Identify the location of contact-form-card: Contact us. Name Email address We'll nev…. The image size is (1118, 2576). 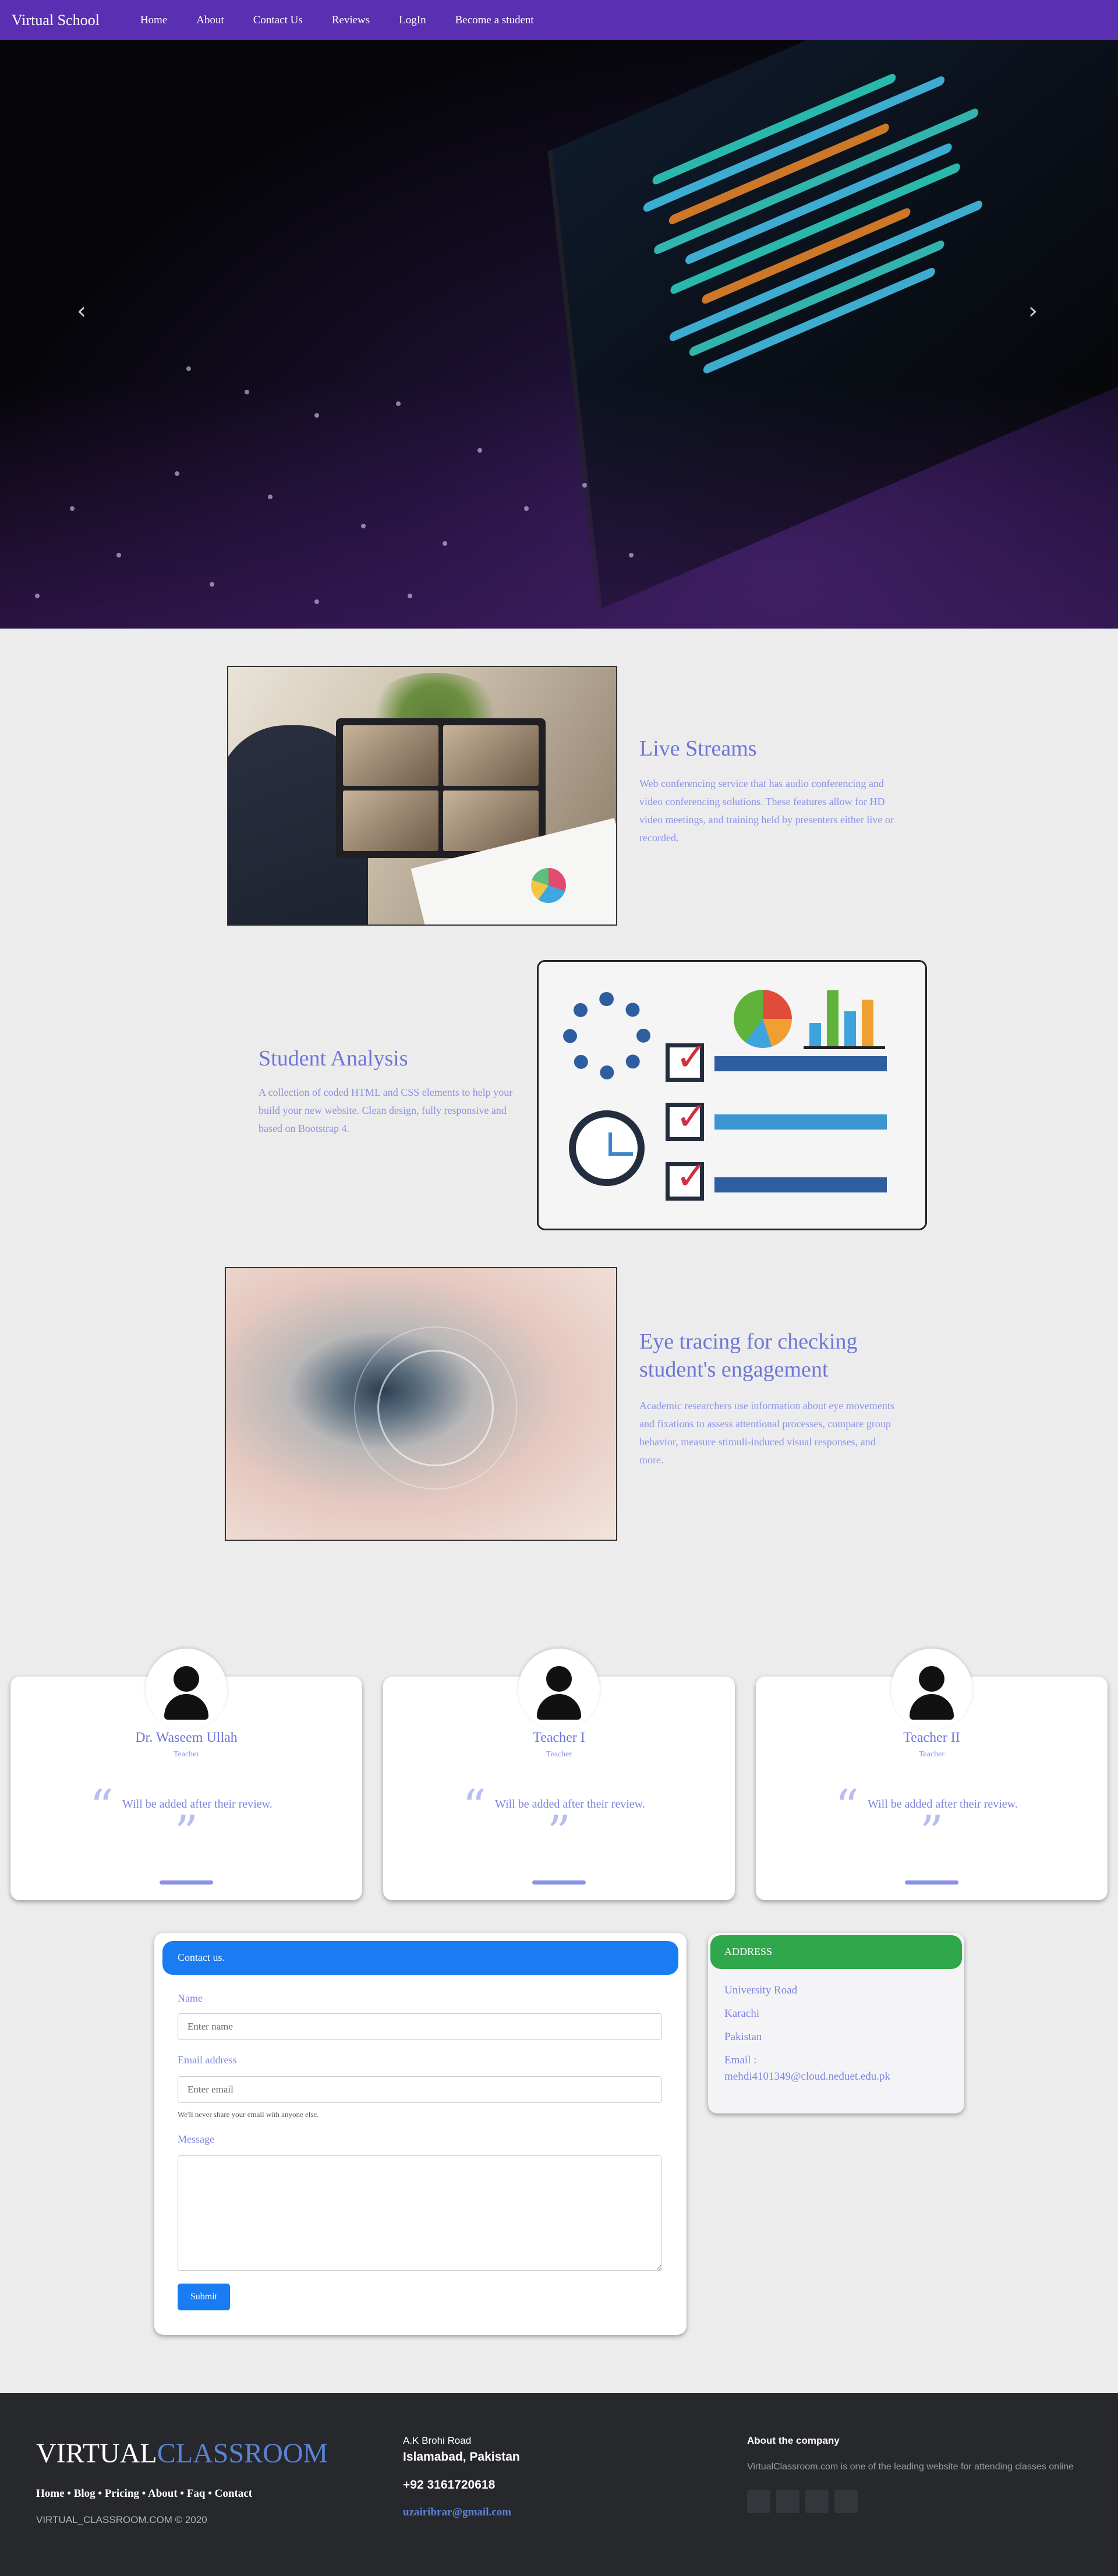
(420, 2134).